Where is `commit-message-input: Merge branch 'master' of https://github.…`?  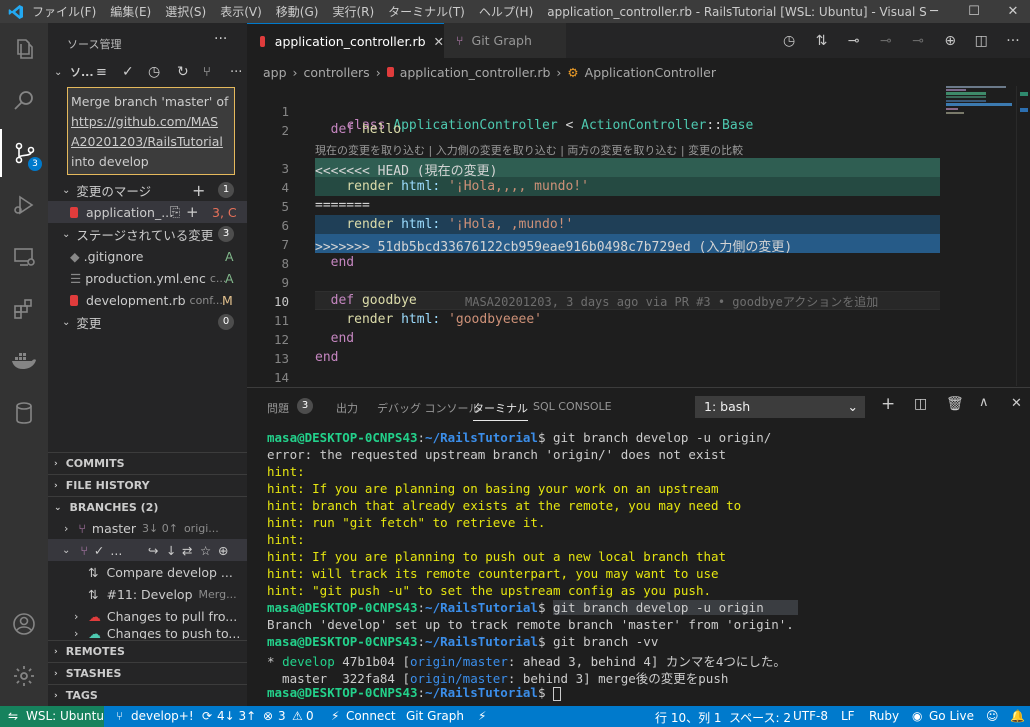 commit-message-input: Merge branch 'master' of https://github.… is located at coordinates (151, 131).